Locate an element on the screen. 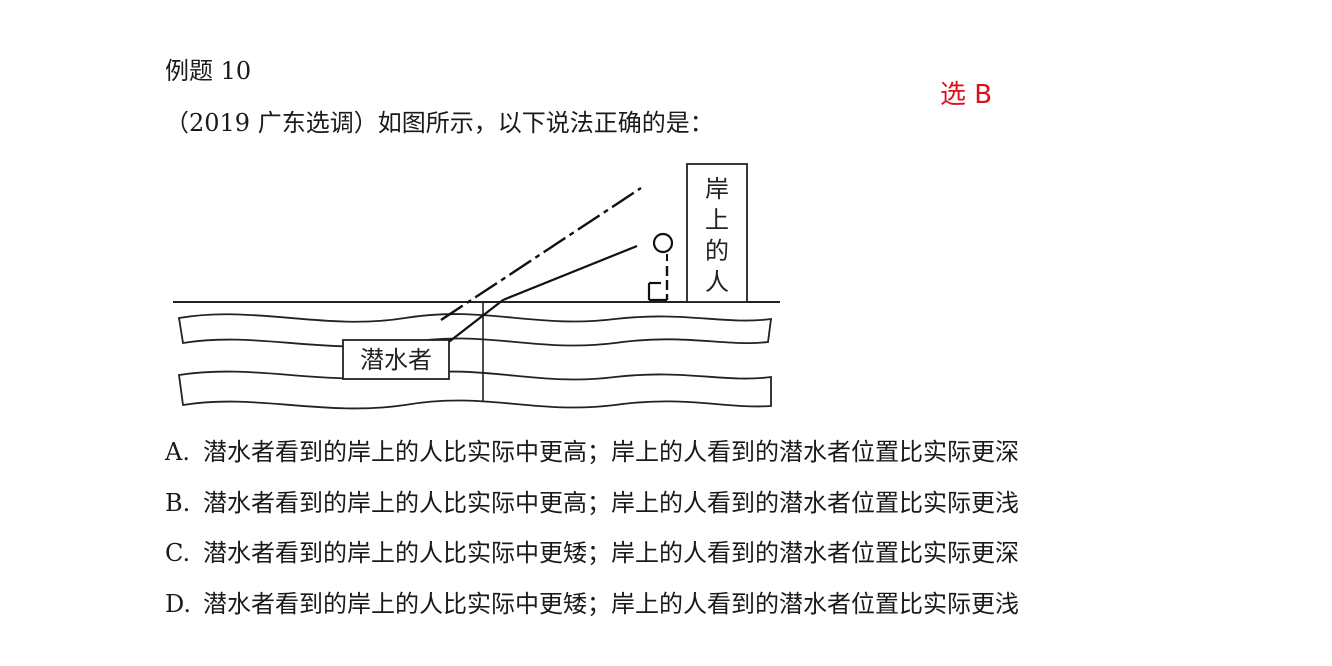 The height and width of the screenshot is (666, 1332). option-b: B. 潜水者看到的岸上的人比实际中更高；岸上的人看到的潜水者位置比实际更浅 is located at coordinates (592, 503).